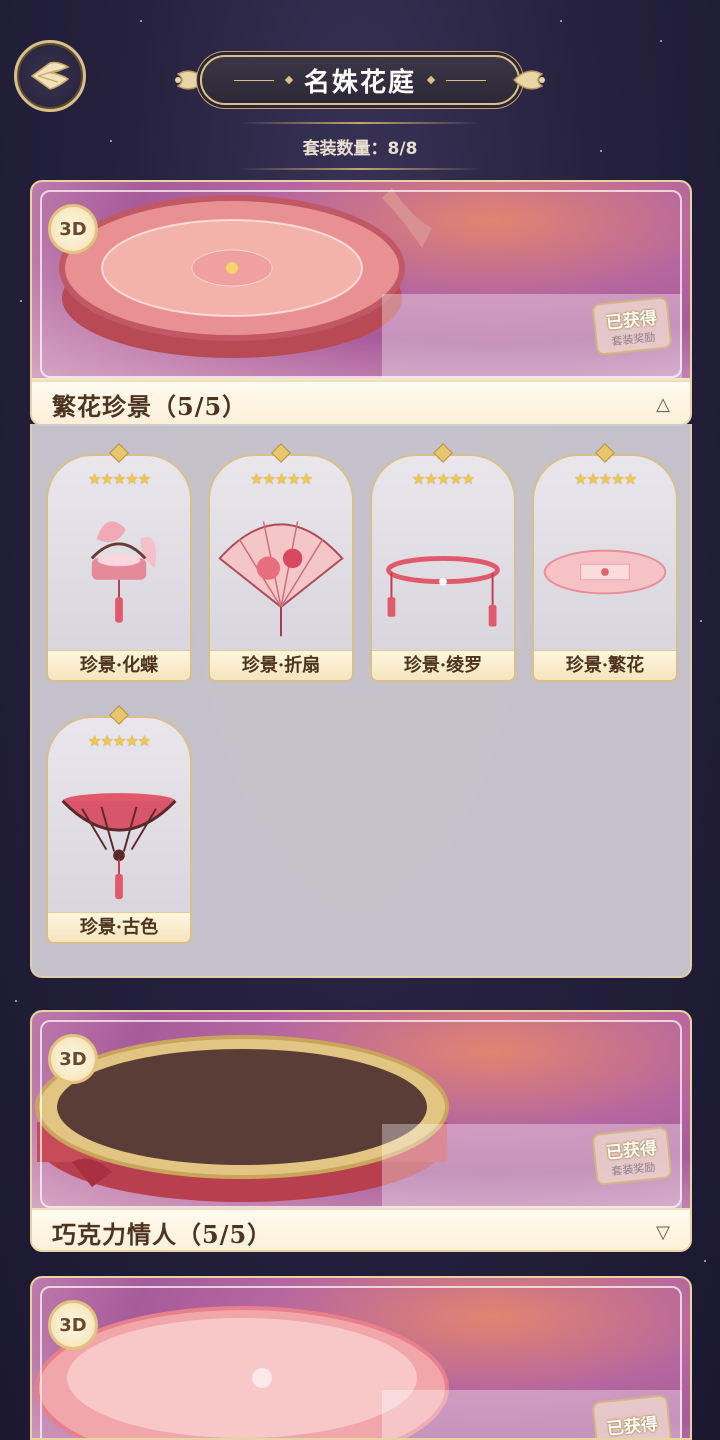  I want to click on item-card: ★★★★★ 珍景·折扇, so click(281, 562).